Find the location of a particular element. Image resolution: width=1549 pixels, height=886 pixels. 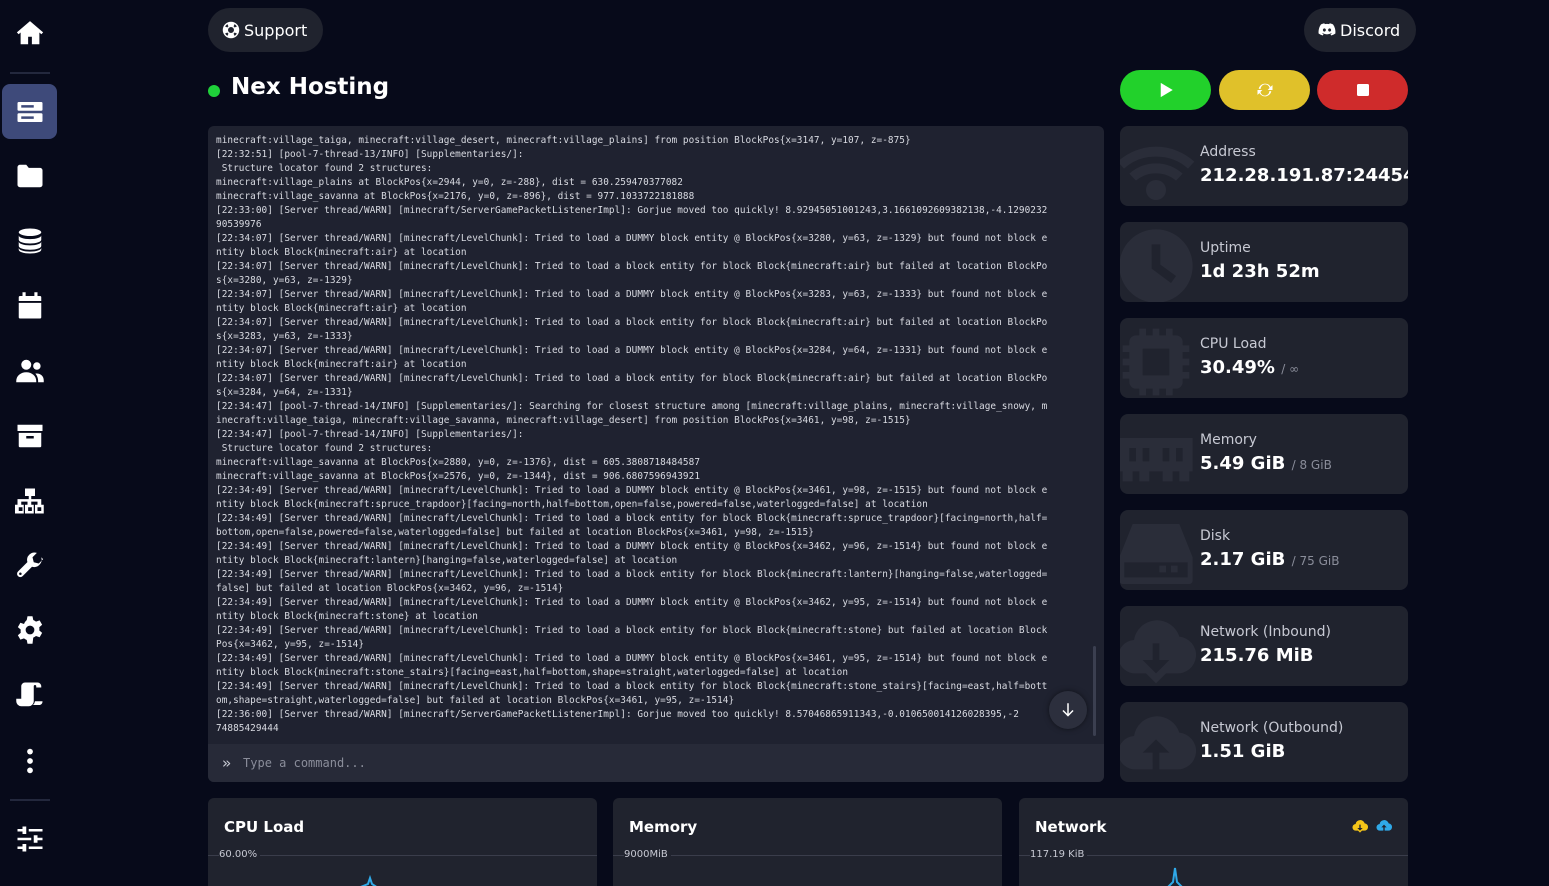

stat-label: Disk is located at coordinates (1215, 536).